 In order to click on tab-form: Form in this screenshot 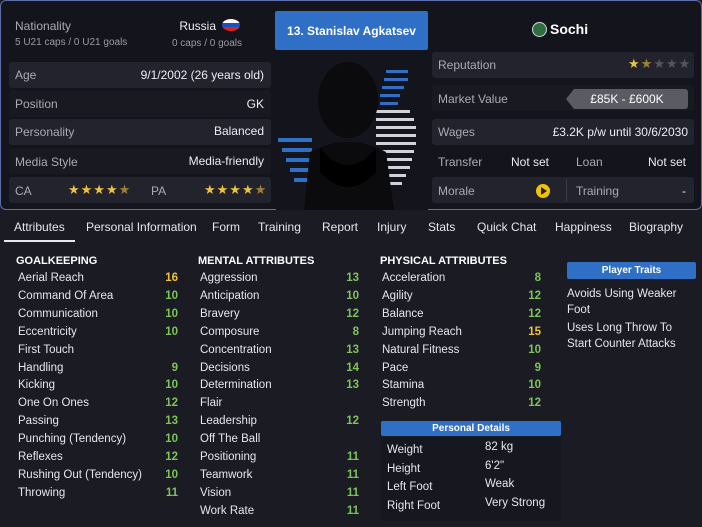, I will do `click(226, 227)`.